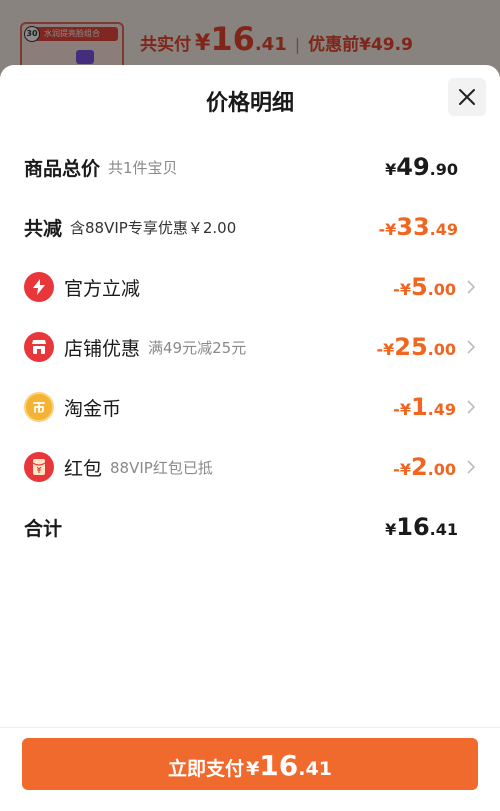  Describe the element at coordinates (43, 528) in the screenshot. I see `row-label: 合计` at that location.